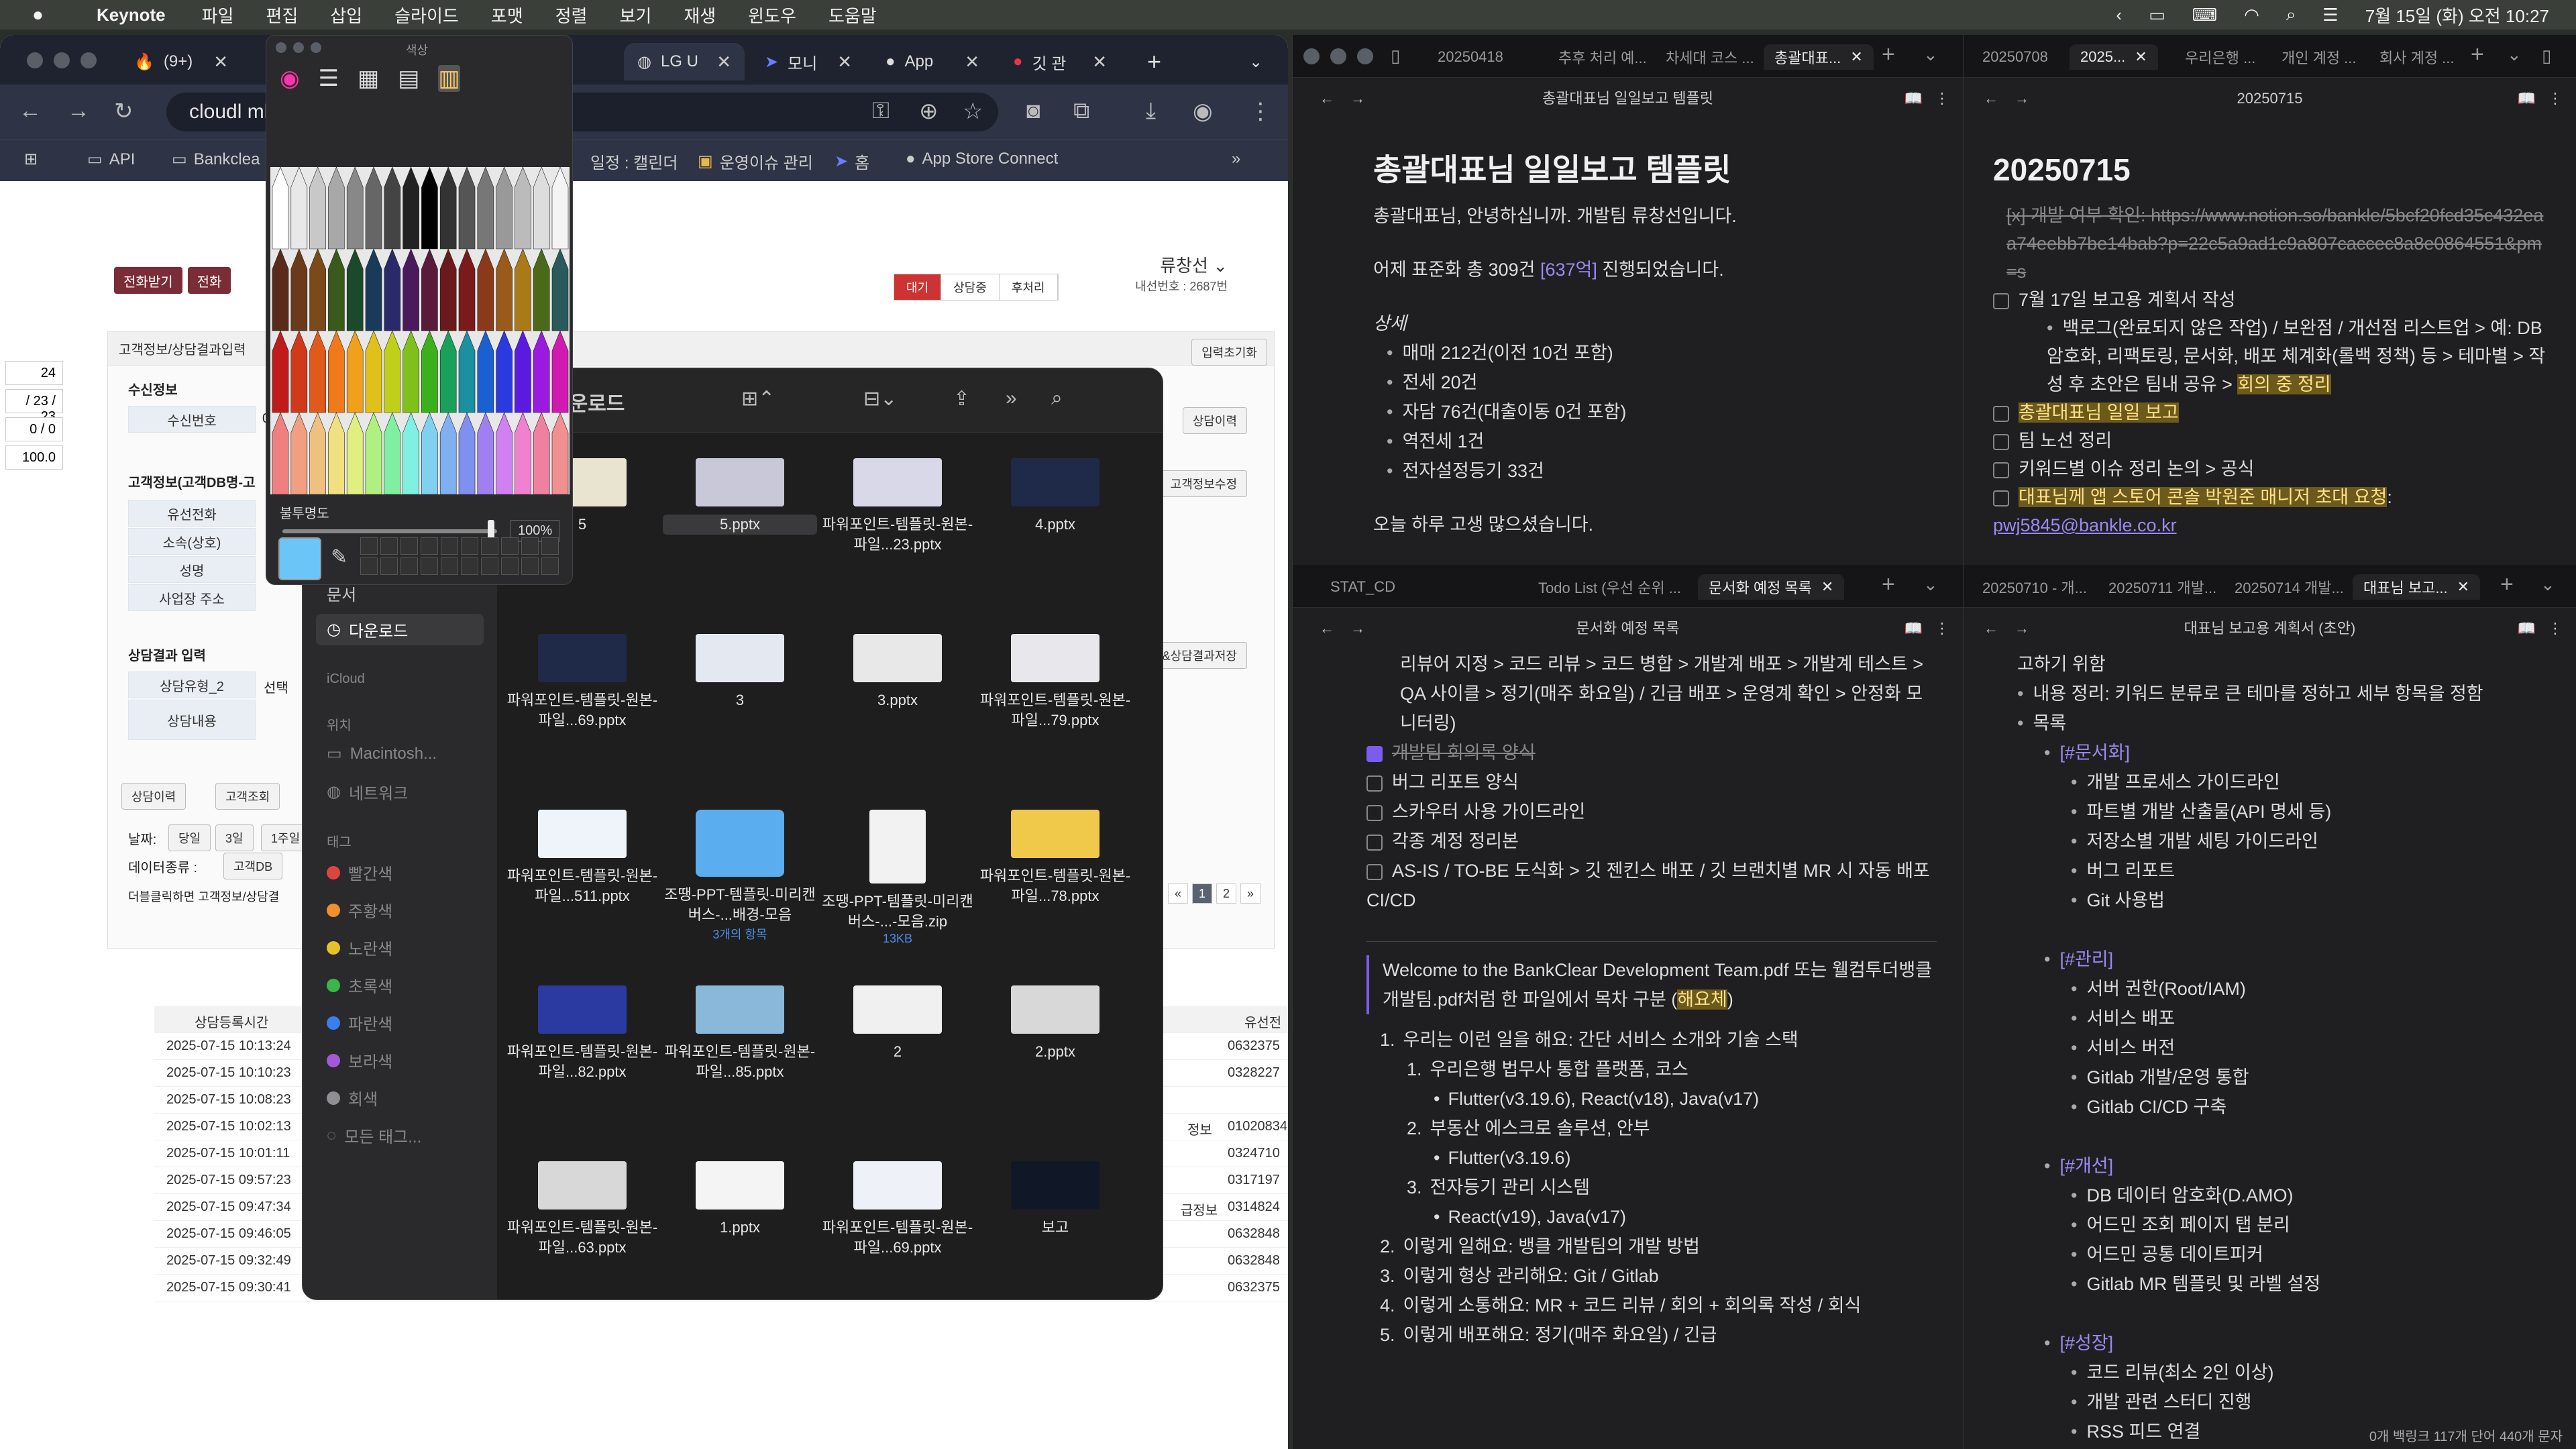 The image size is (2576, 1449). What do you see at coordinates (1029, 287) in the screenshot?
I see `status-after: 후처리` at bounding box center [1029, 287].